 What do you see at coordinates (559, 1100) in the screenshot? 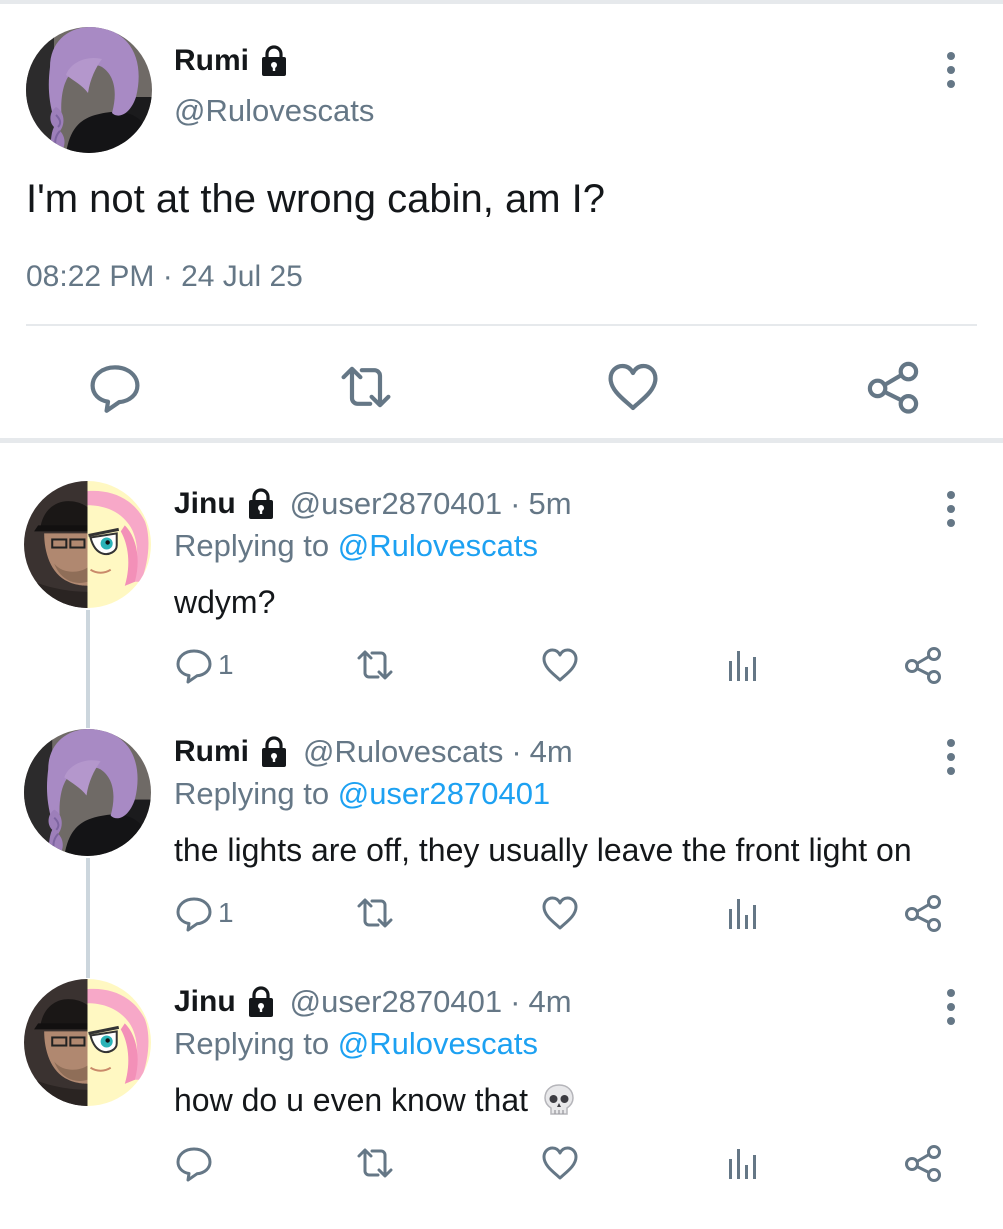
I see `skull-emoji-icon` at bounding box center [559, 1100].